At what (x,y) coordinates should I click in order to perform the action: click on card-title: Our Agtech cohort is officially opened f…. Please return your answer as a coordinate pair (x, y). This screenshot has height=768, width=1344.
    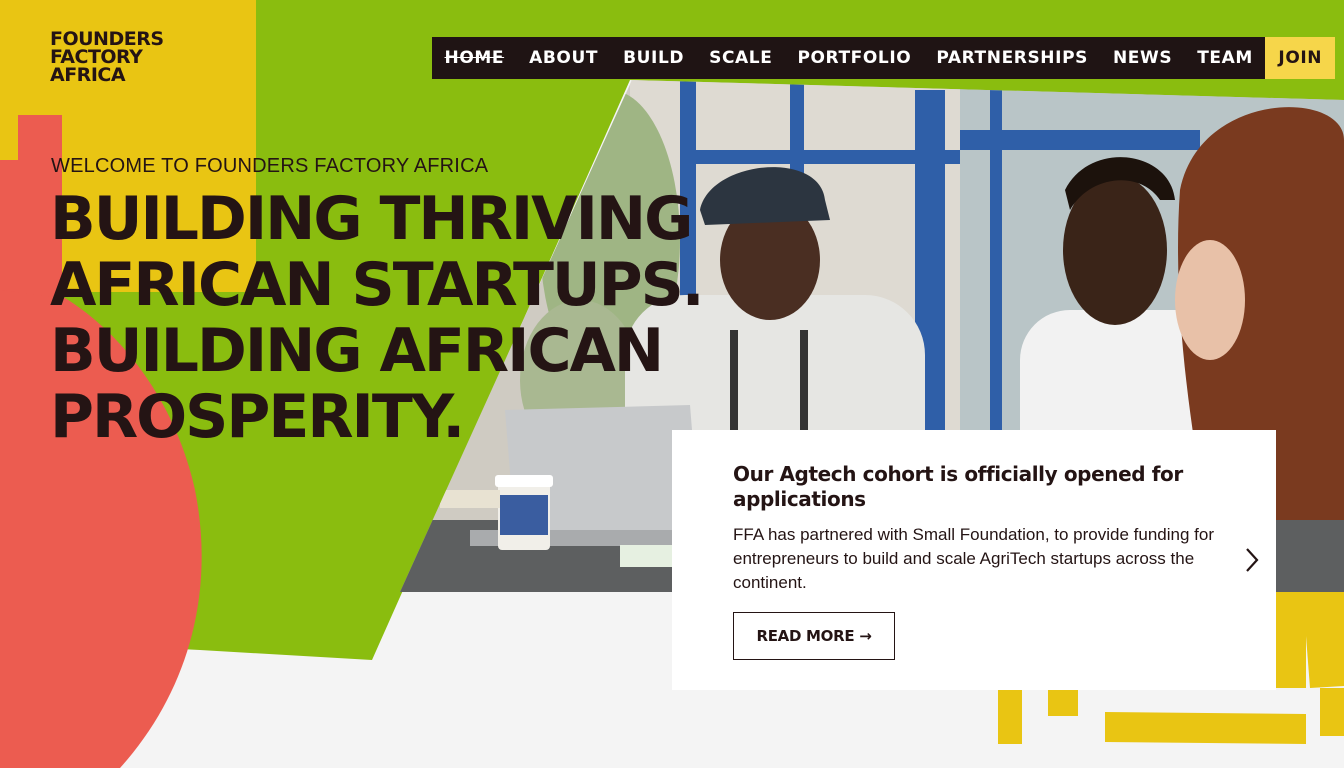
    Looking at the image, I should click on (958, 486).